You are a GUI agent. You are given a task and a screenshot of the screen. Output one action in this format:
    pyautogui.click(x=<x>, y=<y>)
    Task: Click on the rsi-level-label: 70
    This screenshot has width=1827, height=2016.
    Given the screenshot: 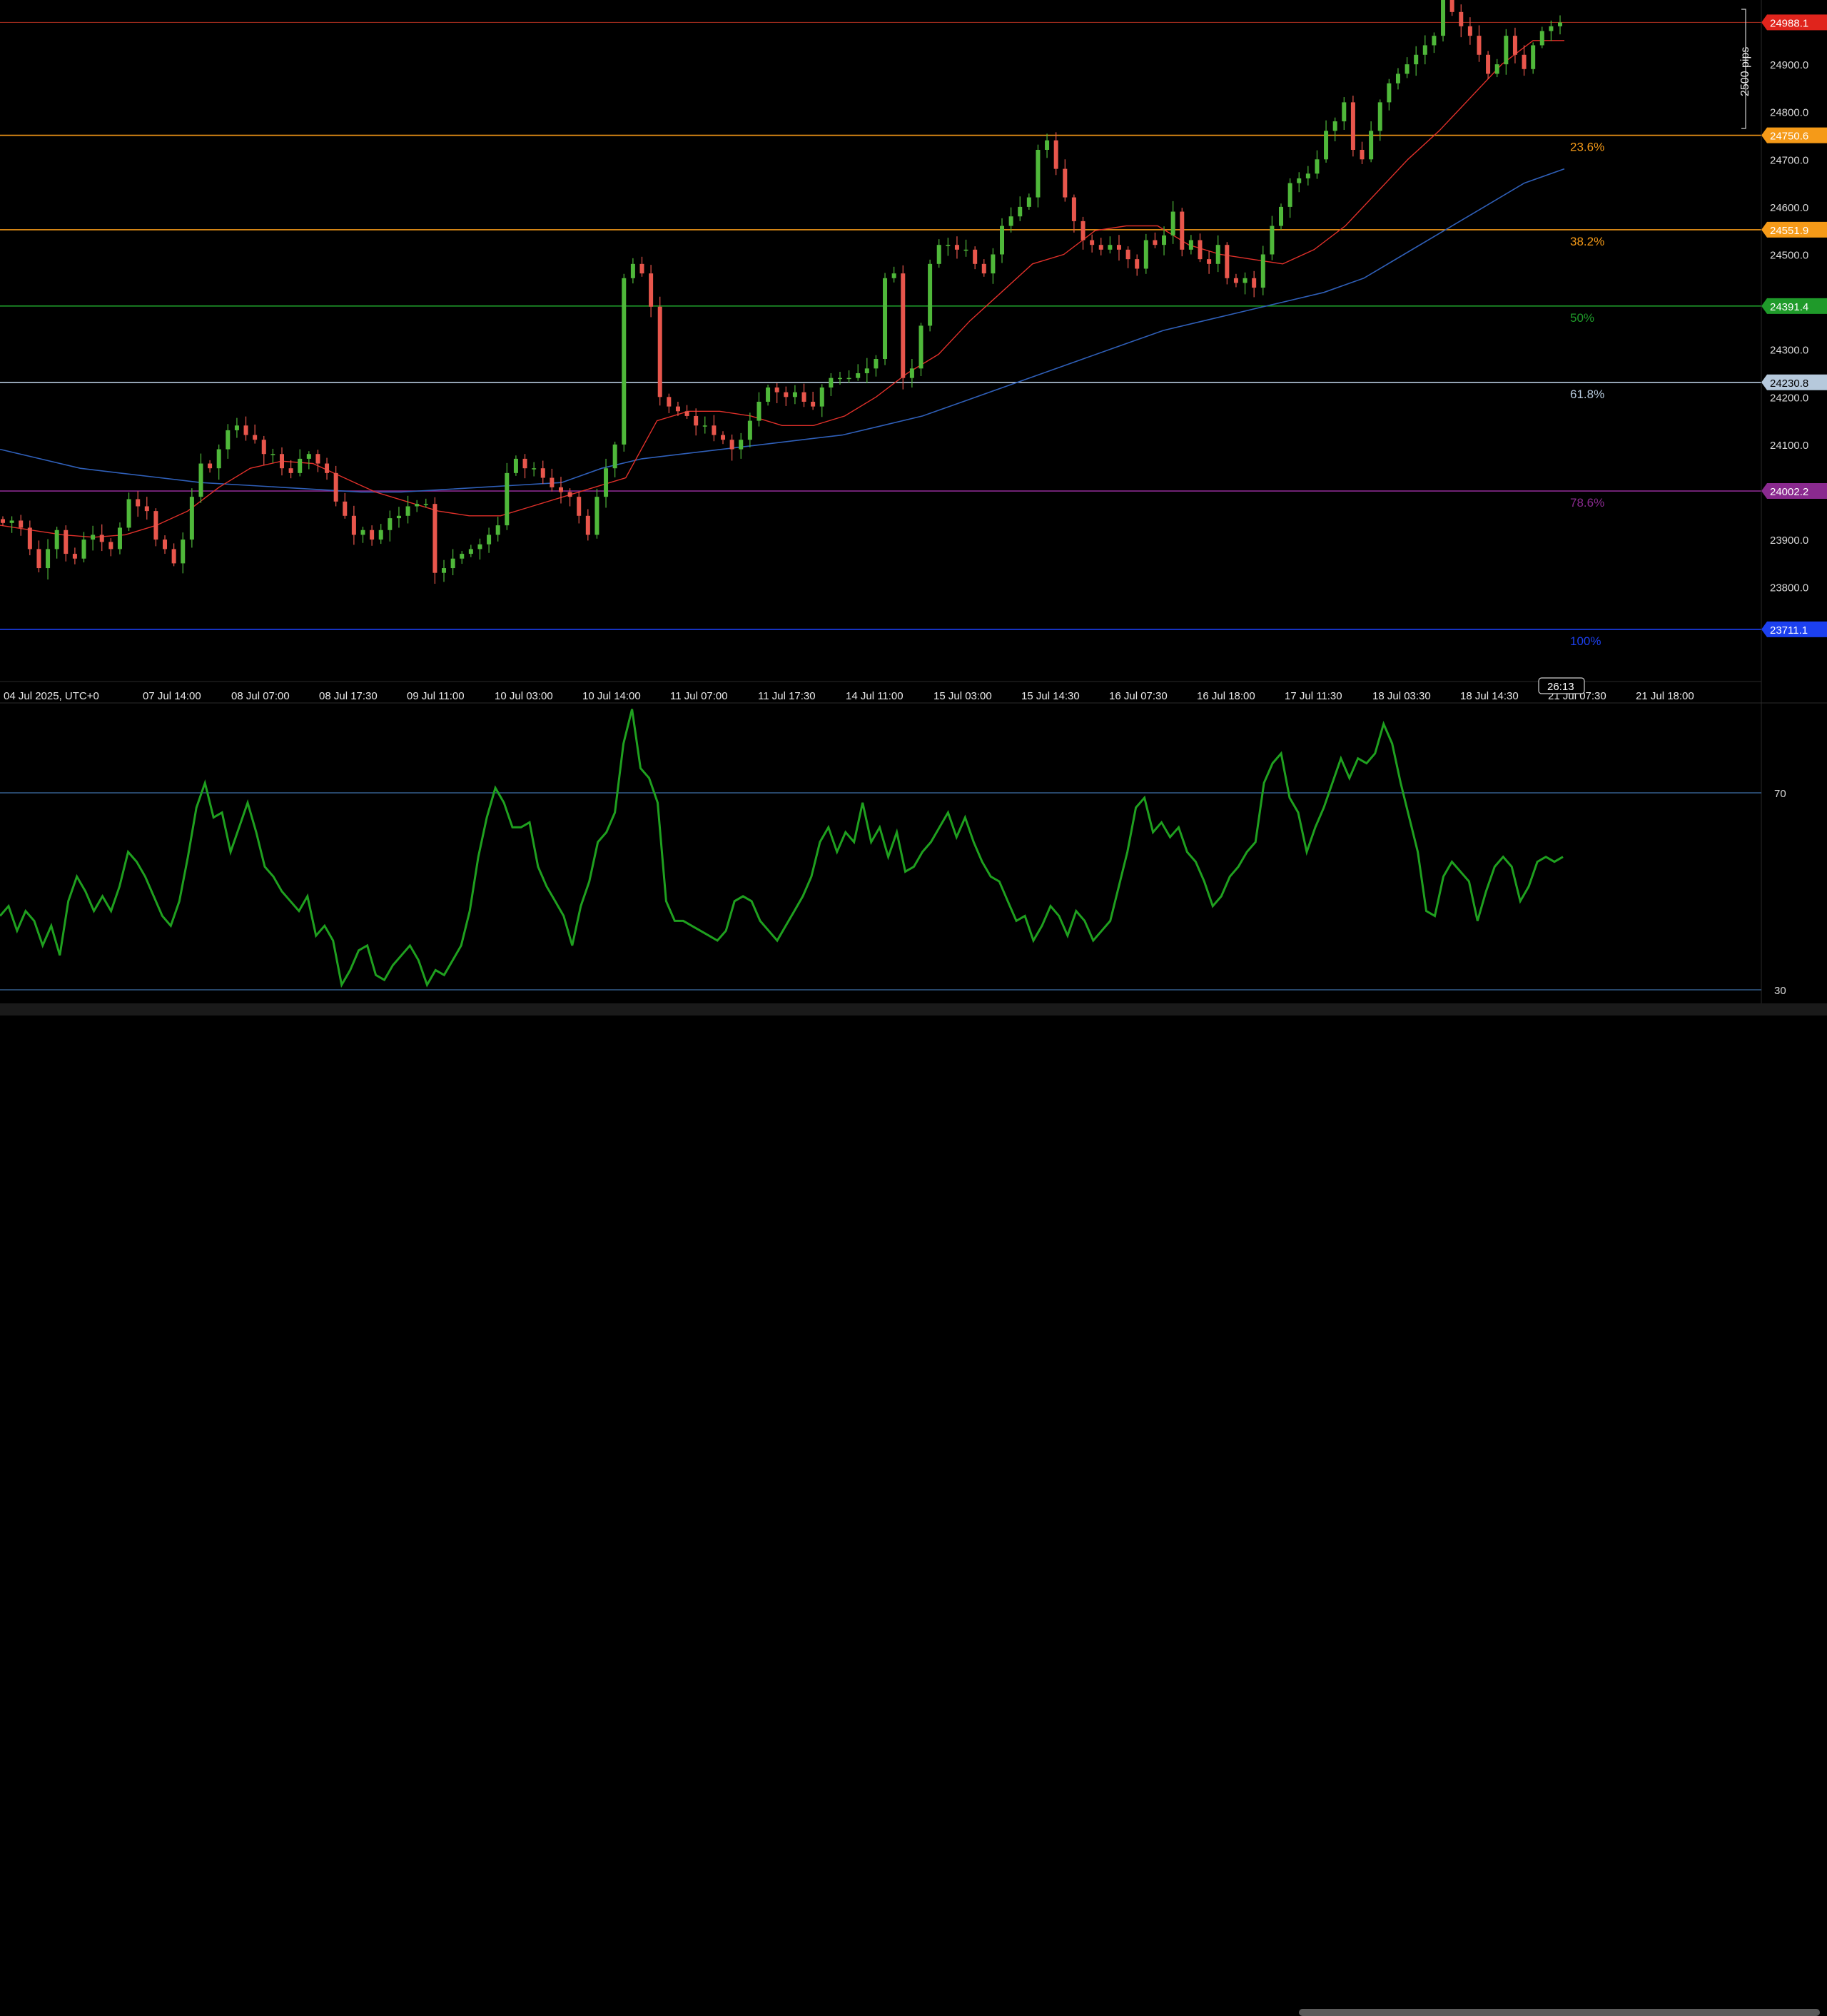 What is the action you would take?
    pyautogui.click(x=1780, y=794)
    